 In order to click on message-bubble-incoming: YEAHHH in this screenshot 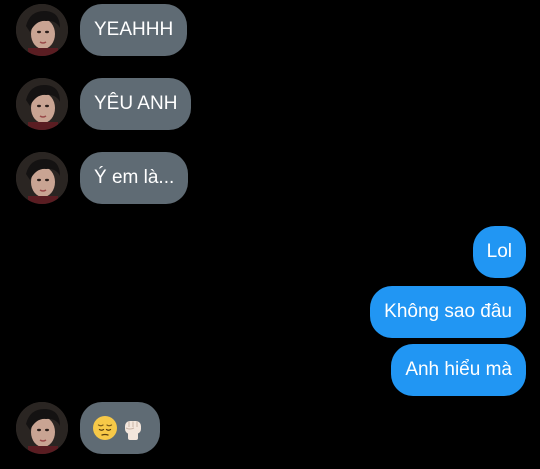, I will do `click(134, 30)`.